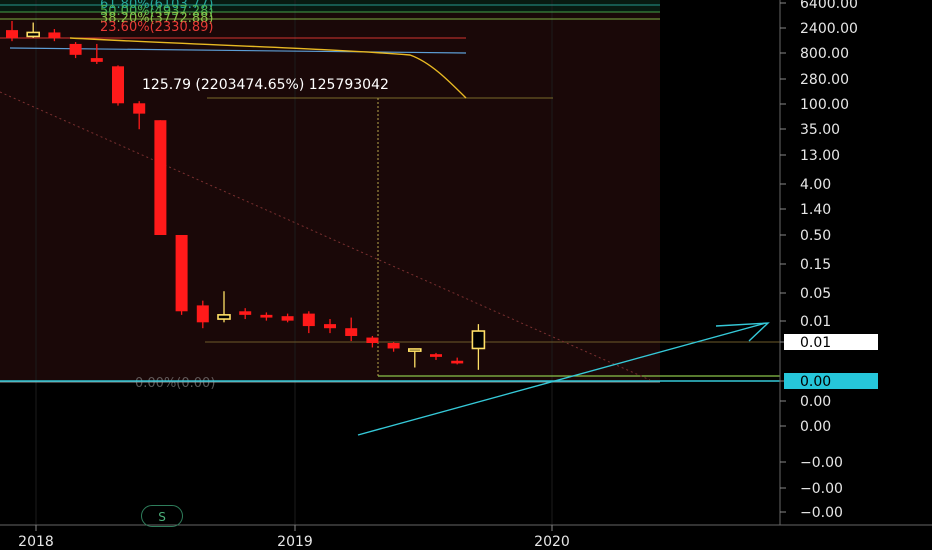  I want to click on x-tick-label: 2020, so click(552, 542).